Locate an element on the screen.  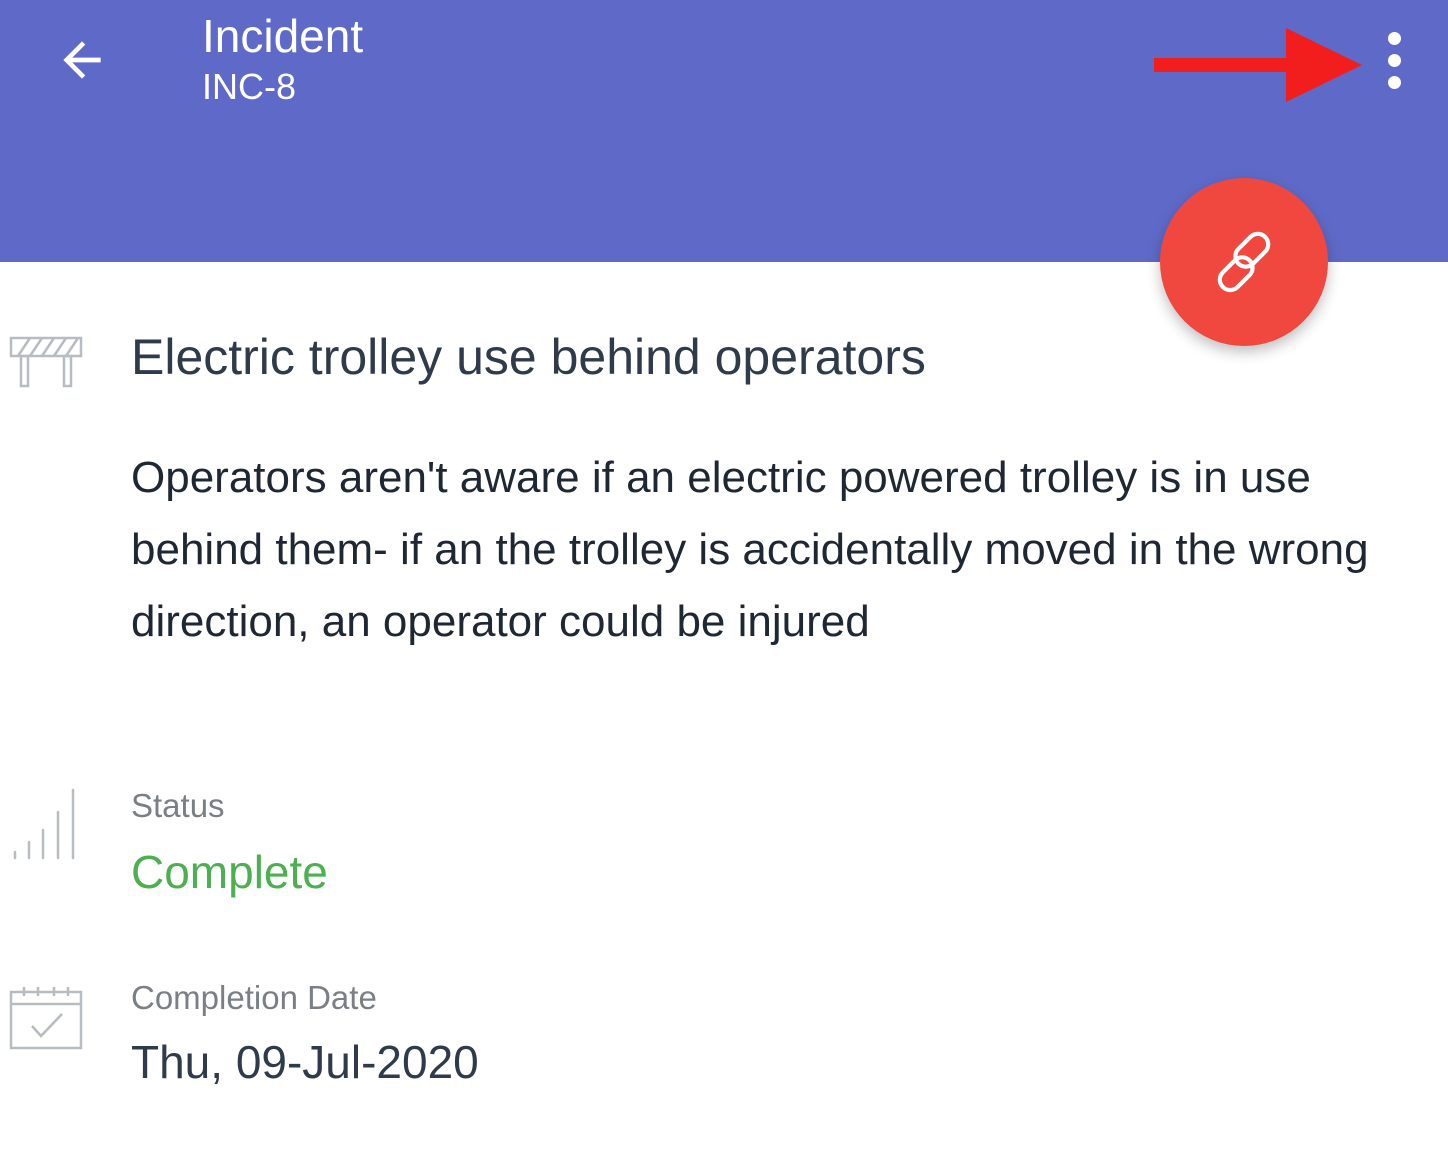
incident-id: INC-8 is located at coordinates (249, 86).